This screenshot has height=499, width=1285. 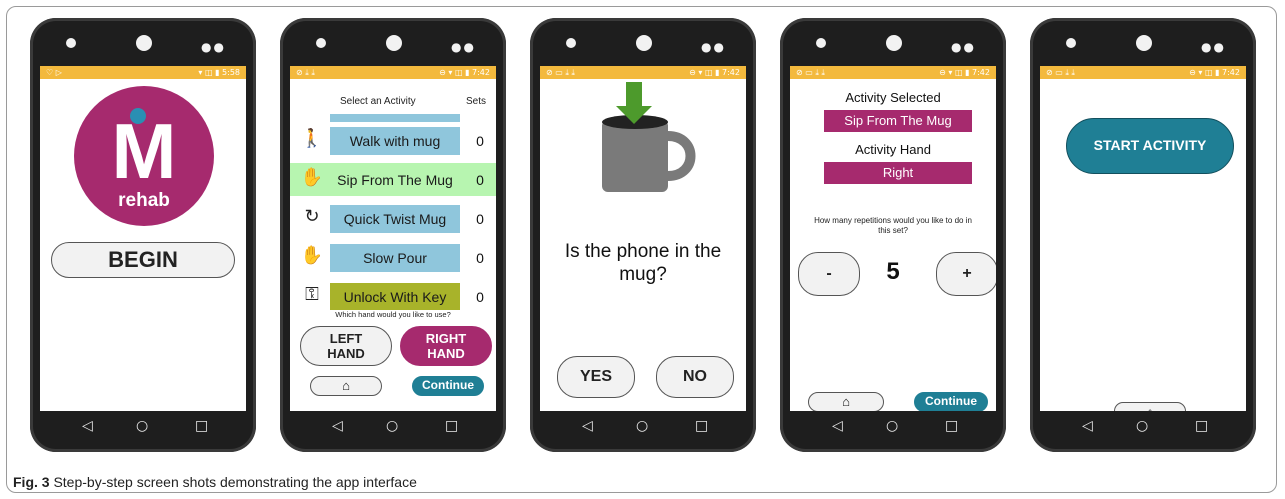 I want to click on hand-mug-icon: ✋, so click(x=312, y=177).